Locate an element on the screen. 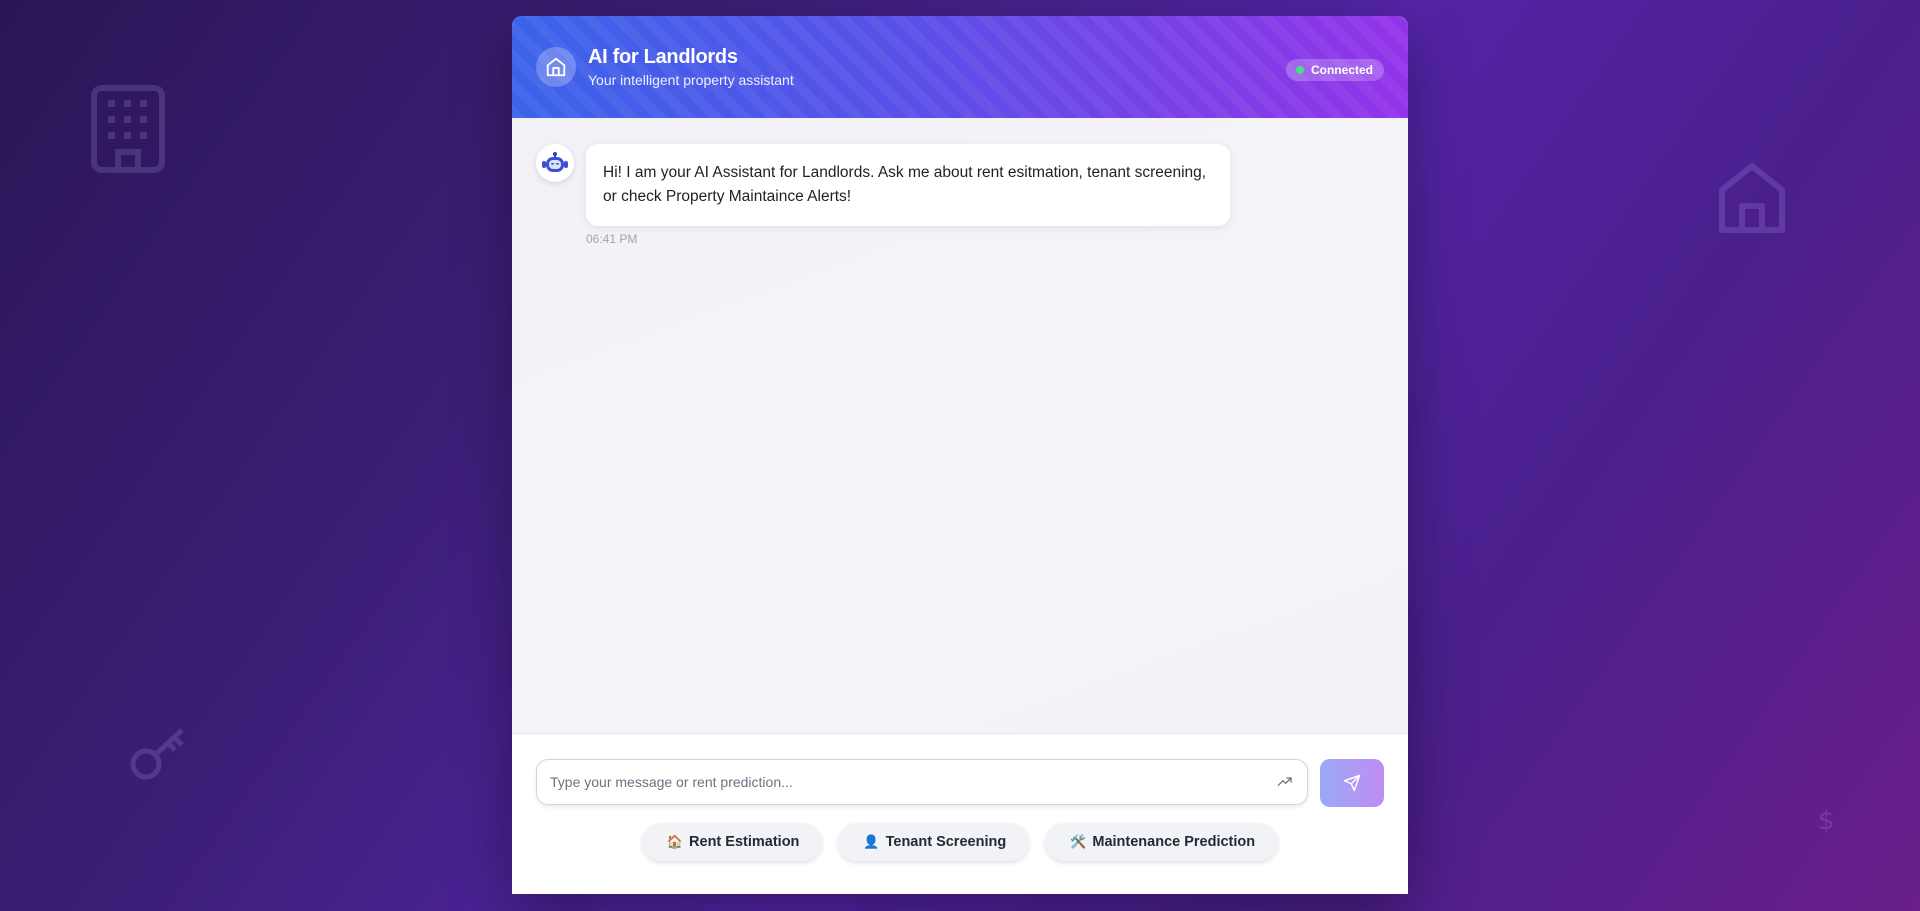 The height and width of the screenshot is (911, 1920). home-outline-icon is located at coordinates (1752, 198).